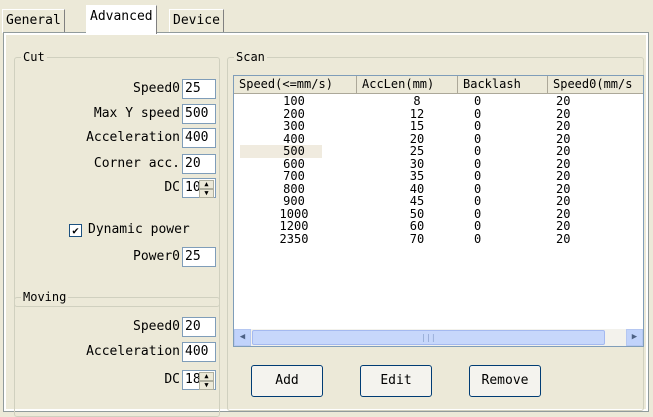 This screenshot has width=653, height=417. What do you see at coordinates (595, 85) in the screenshot?
I see `column-header-speed0: Speed0(mm/s` at bounding box center [595, 85].